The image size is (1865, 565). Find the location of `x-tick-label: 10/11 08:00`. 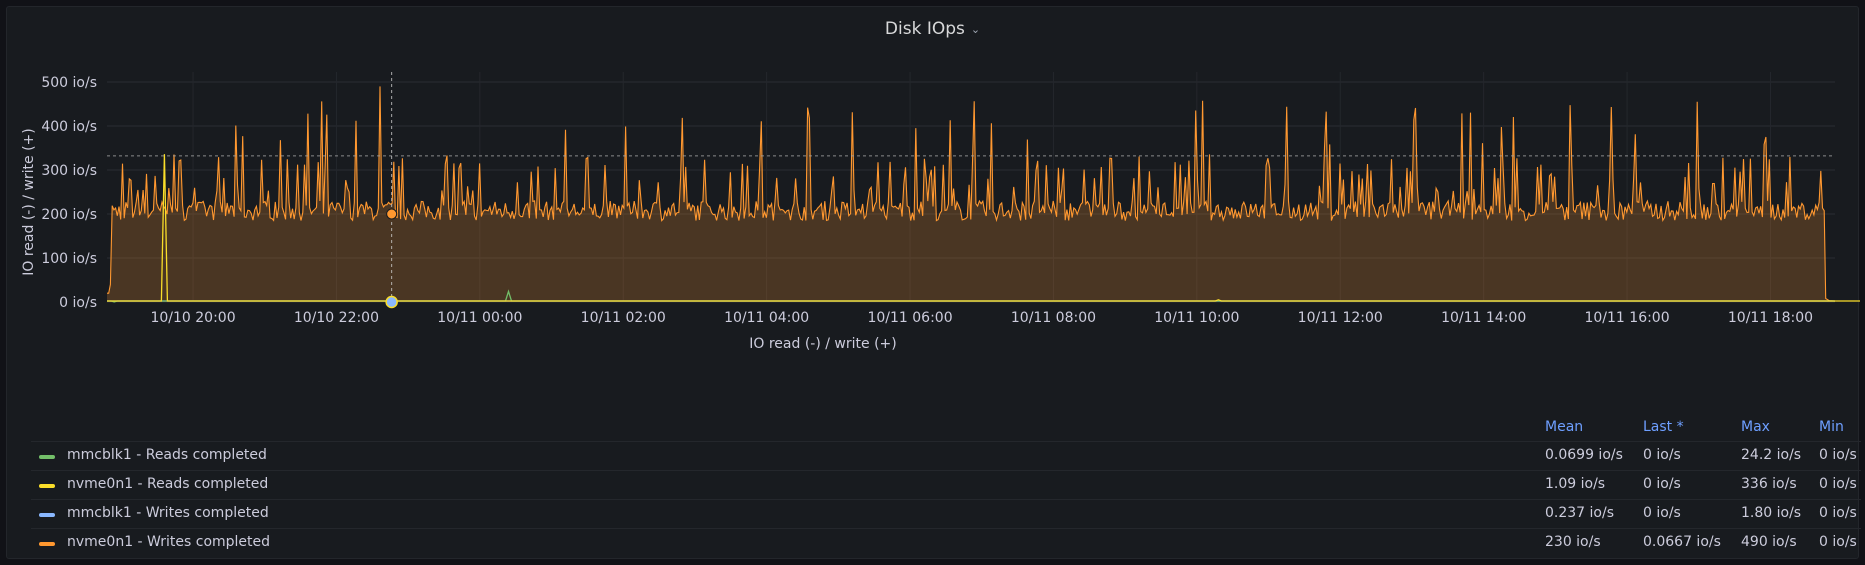

x-tick-label: 10/11 08:00 is located at coordinates (1053, 318).